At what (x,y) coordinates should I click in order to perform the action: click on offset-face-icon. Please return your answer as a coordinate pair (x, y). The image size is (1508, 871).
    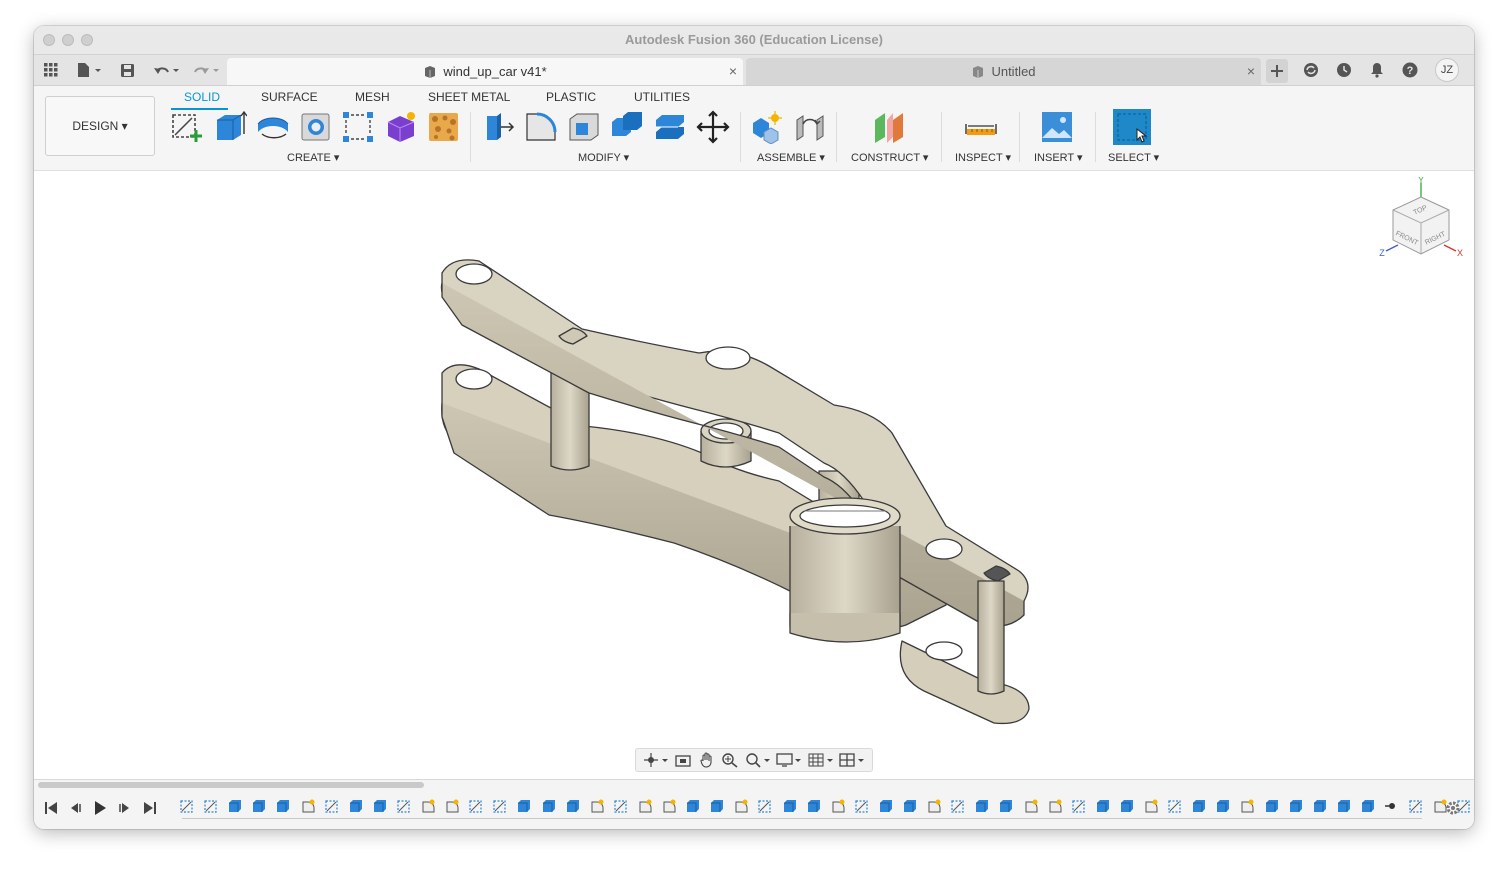
    Looking at the image, I should click on (670, 127).